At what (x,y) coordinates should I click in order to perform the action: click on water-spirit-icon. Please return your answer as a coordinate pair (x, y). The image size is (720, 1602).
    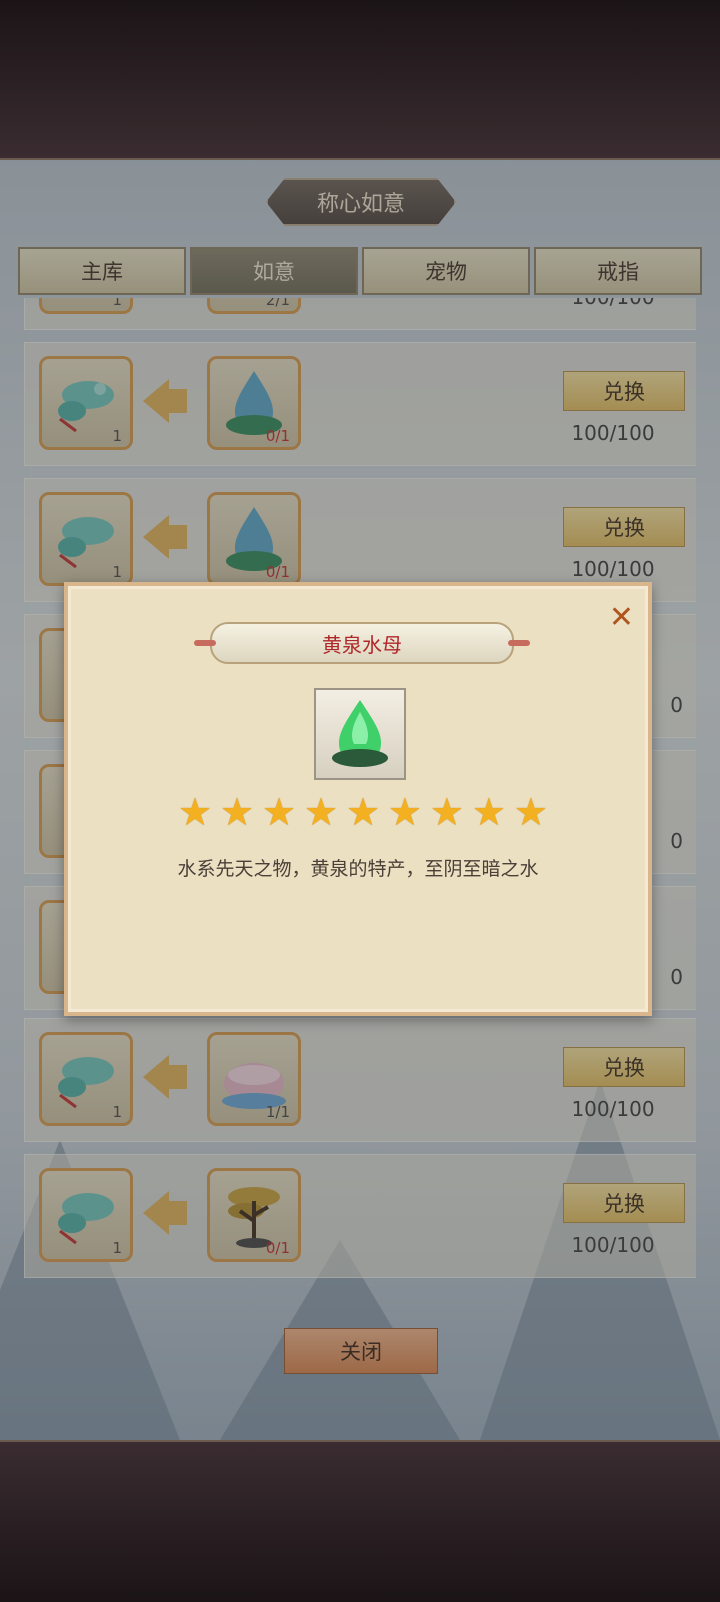
    Looking at the image, I should click on (360, 733).